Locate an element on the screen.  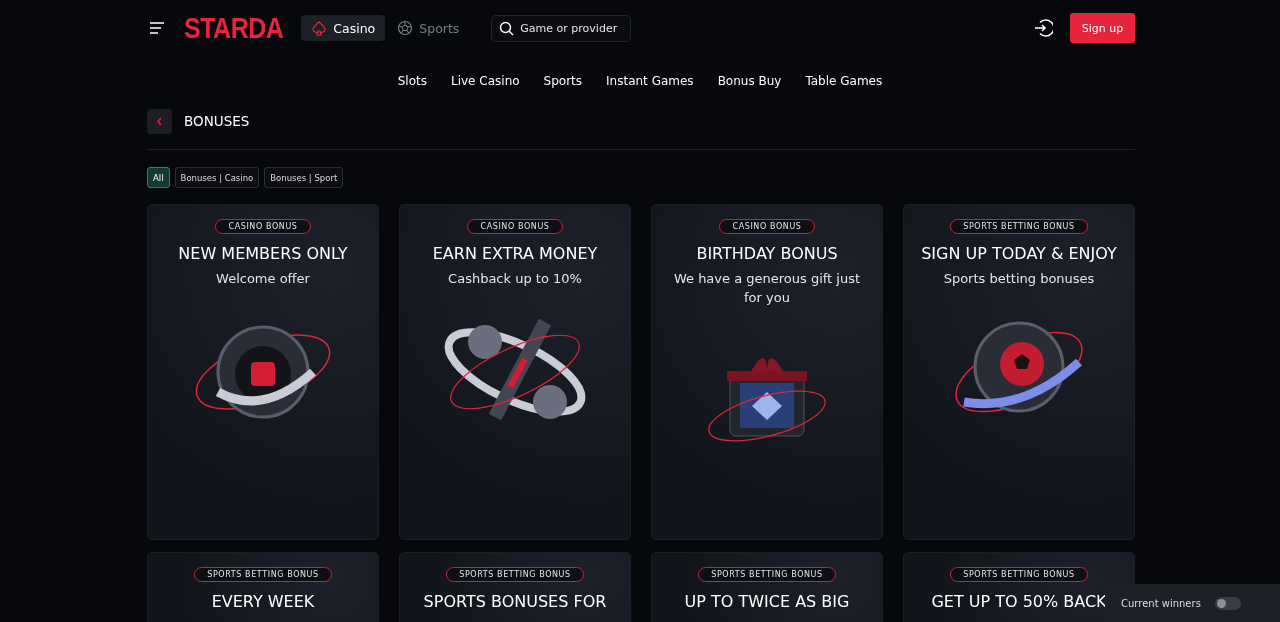
signup-button: Sign up is located at coordinates (1102, 28).